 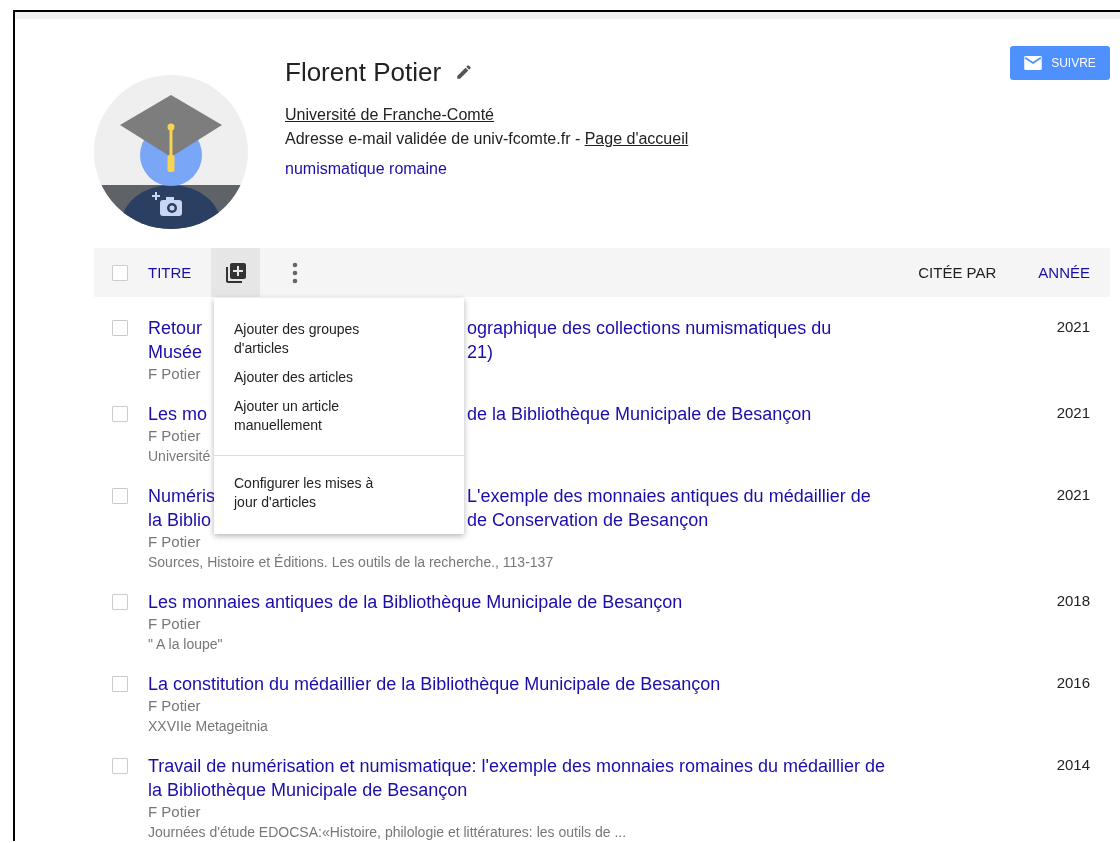 What do you see at coordinates (295, 272) in the screenshot?
I see `more-options-icon` at bounding box center [295, 272].